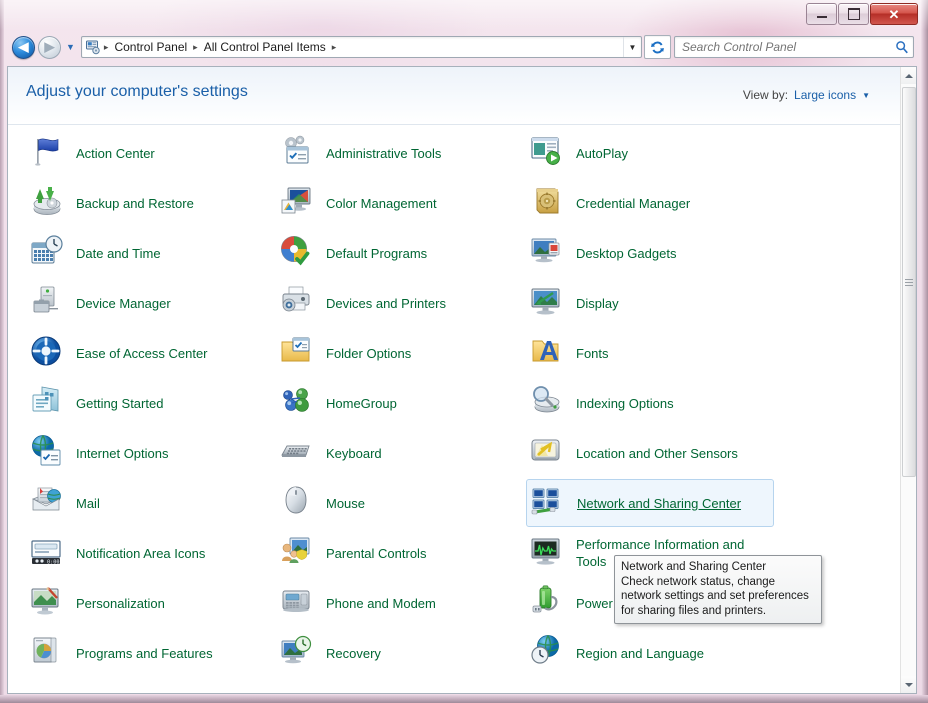  Describe the element at coordinates (381, 203) in the screenshot. I see `control-panel-item-label: Color Management` at that location.